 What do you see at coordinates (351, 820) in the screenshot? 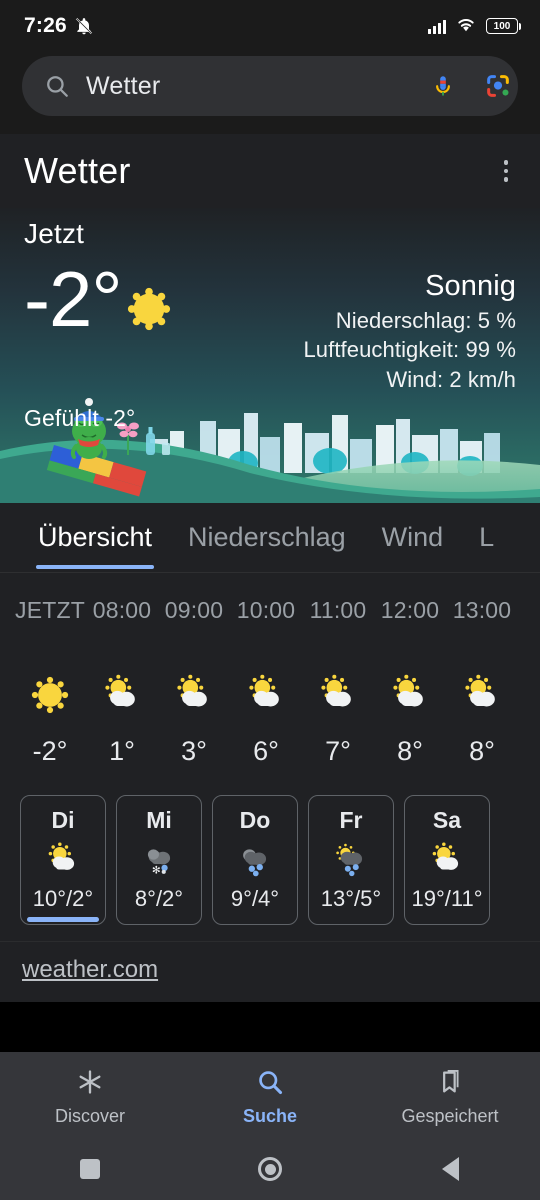
I see `daily-day-label: Fr` at bounding box center [351, 820].